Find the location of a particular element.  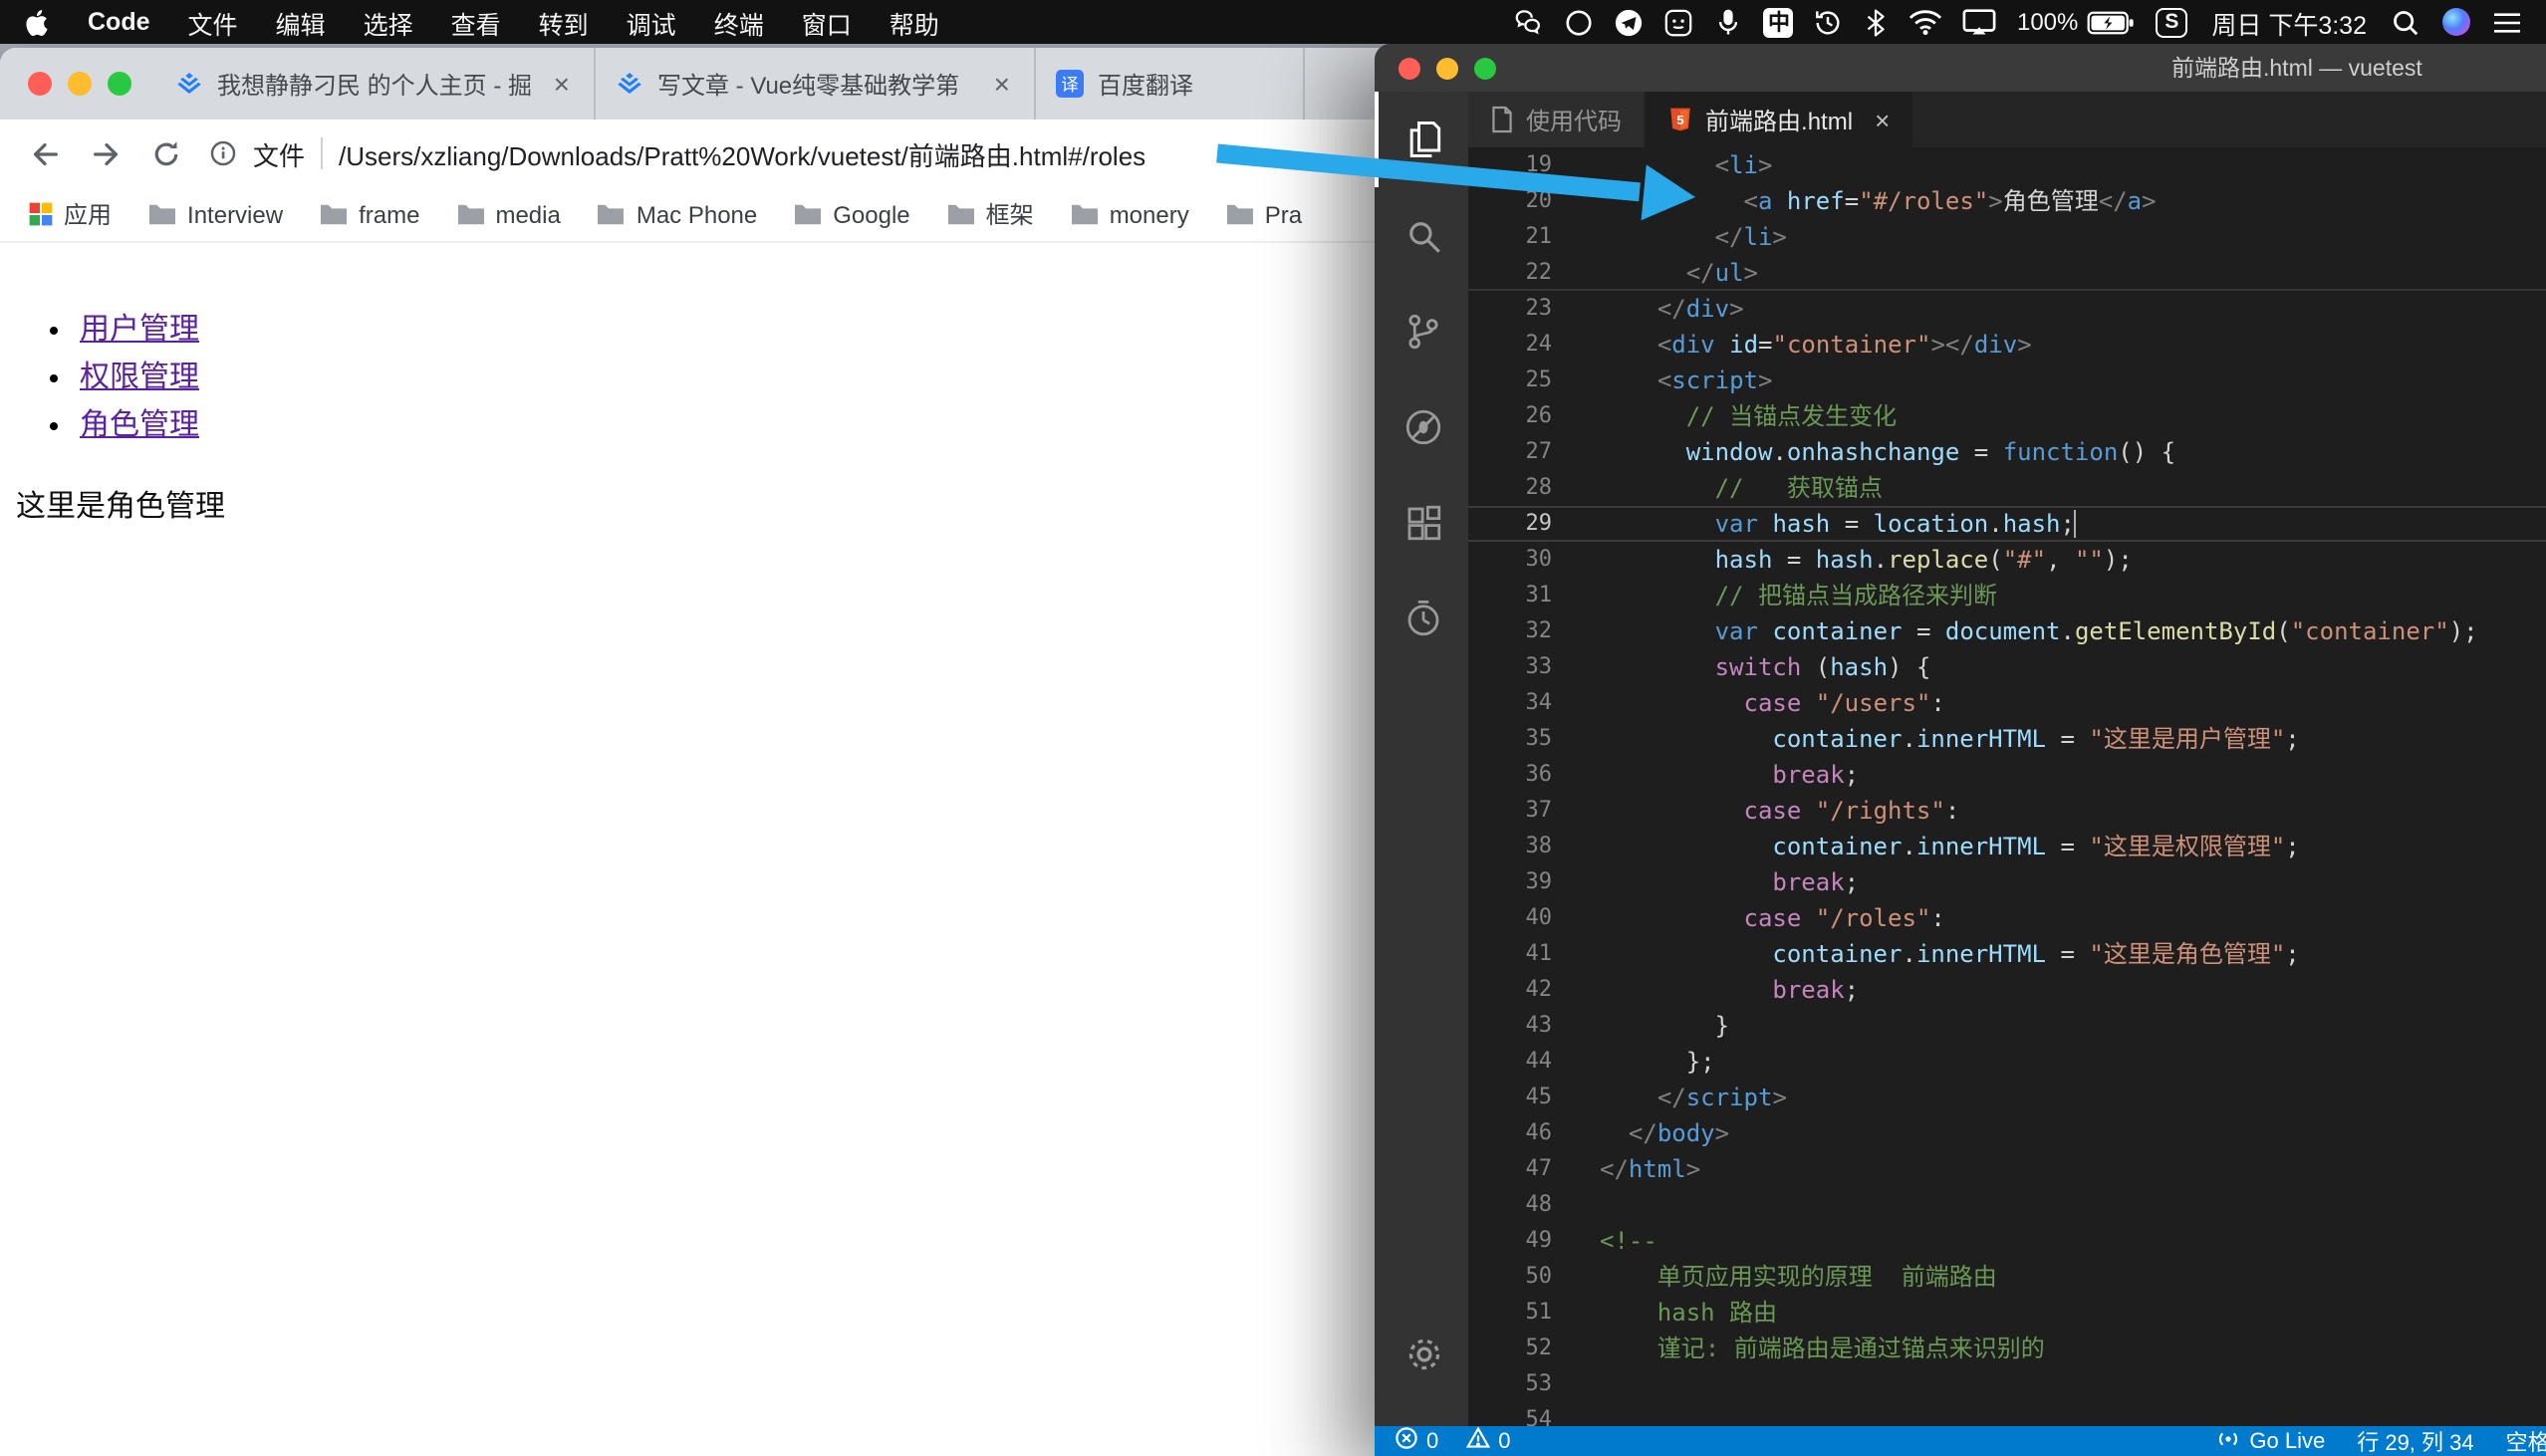

bookmark-item: Google is located at coordinates (851, 214).